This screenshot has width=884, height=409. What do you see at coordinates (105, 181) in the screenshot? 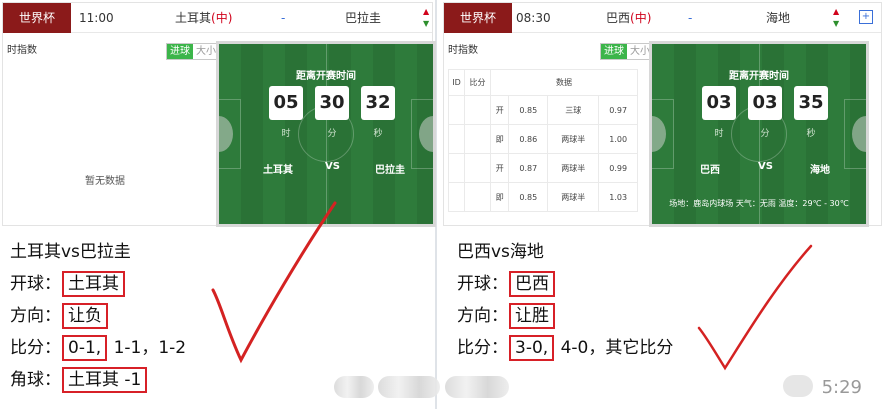
I see `no-data-text: 暂无数据` at bounding box center [105, 181].